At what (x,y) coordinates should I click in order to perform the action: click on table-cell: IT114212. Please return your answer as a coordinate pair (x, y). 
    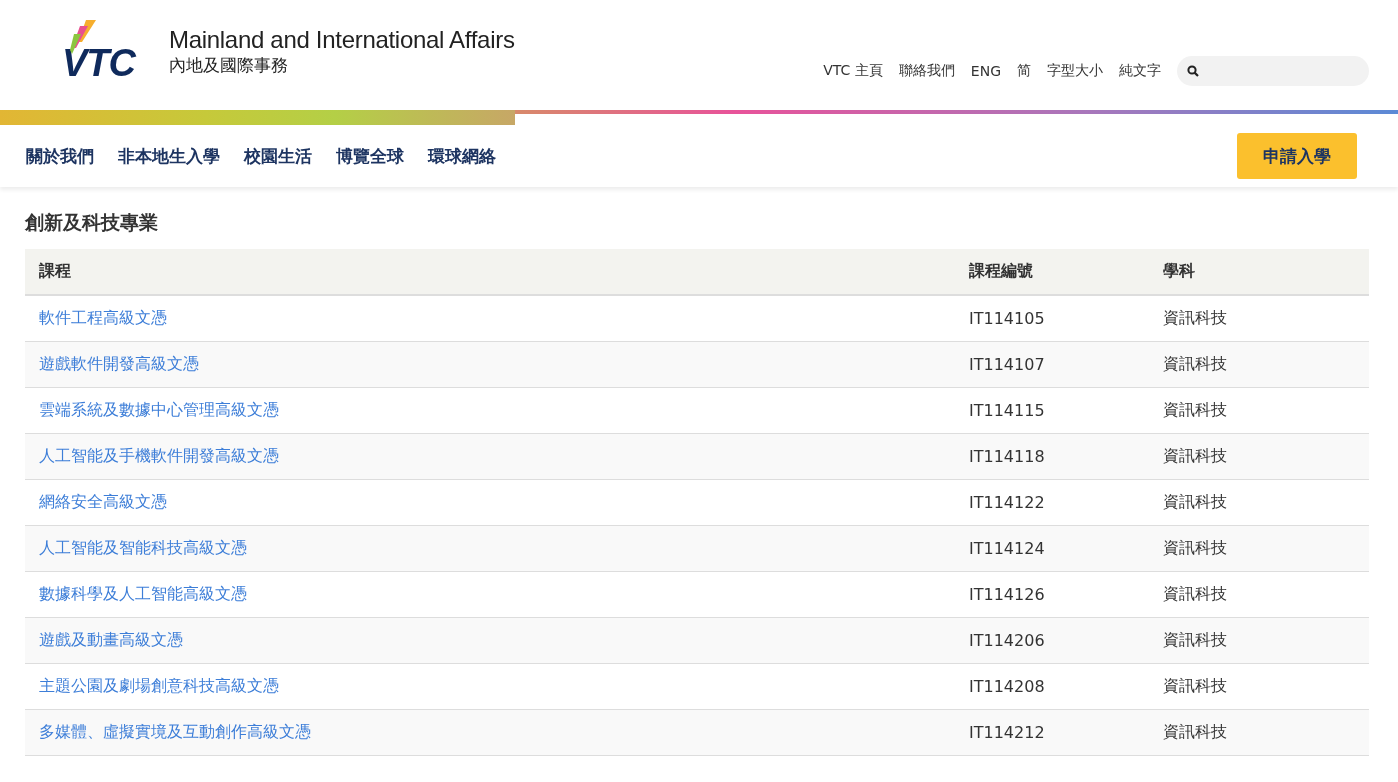
    Looking at the image, I should click on (1052, 732).